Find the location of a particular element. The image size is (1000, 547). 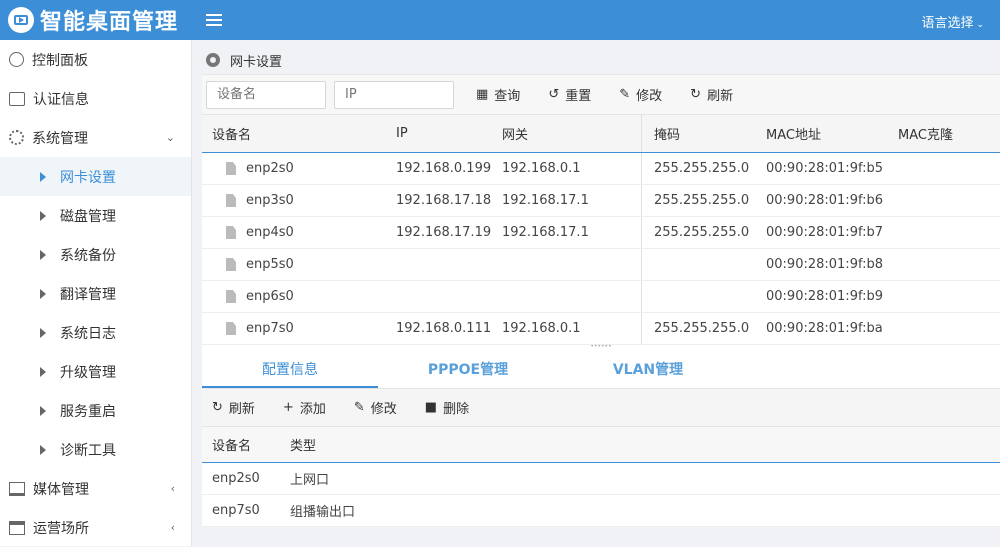

table-row: enp7s0 组播输出口 is located at coordinates (601, 511).